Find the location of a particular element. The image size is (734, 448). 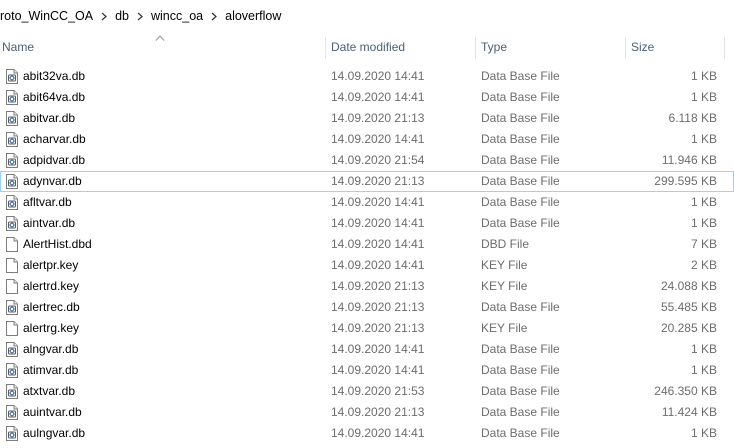

file-name: acharvar.db is located at coordinates (54, 139).